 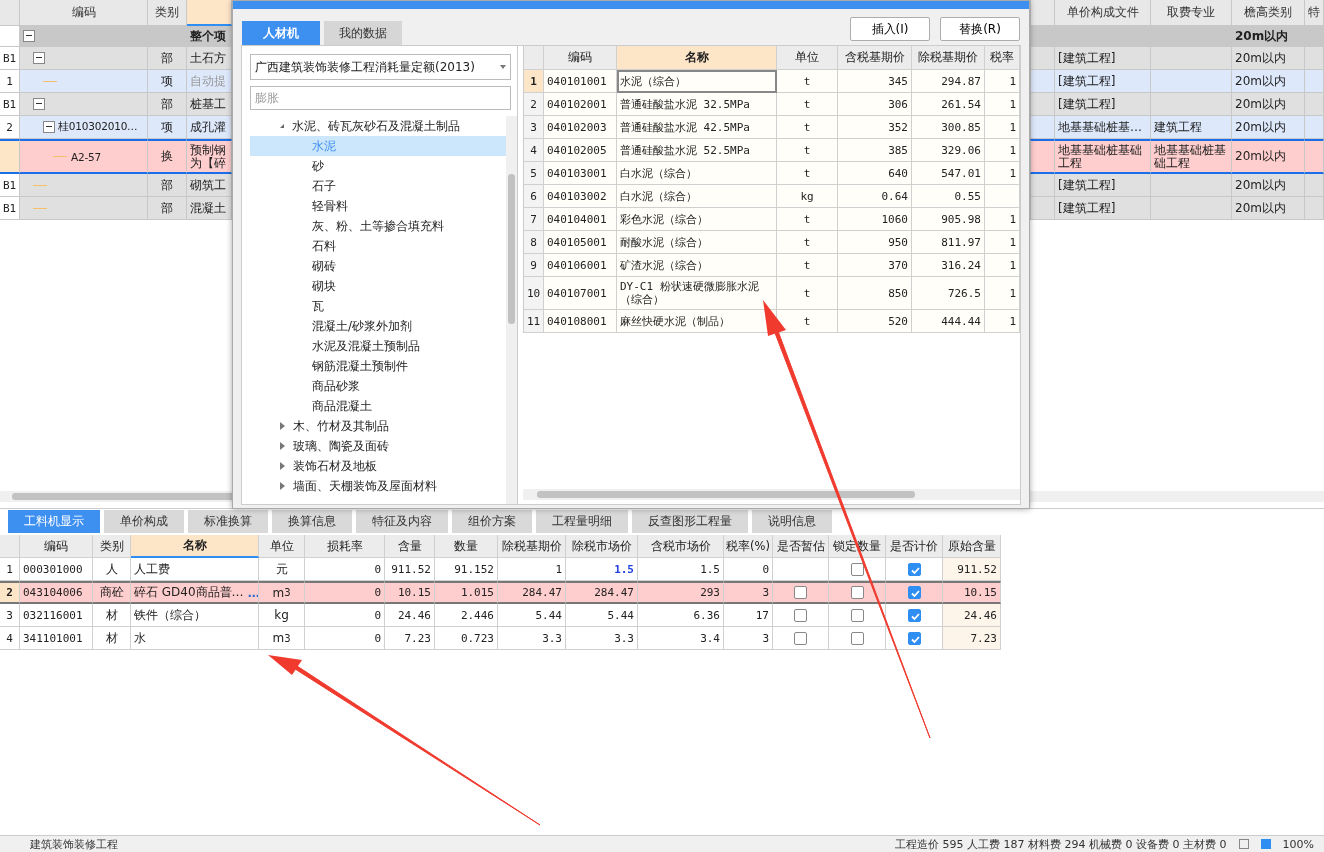 I want to click on tree-item: 玻璃、陶瓷及面砖, so click(x=378, y=446).